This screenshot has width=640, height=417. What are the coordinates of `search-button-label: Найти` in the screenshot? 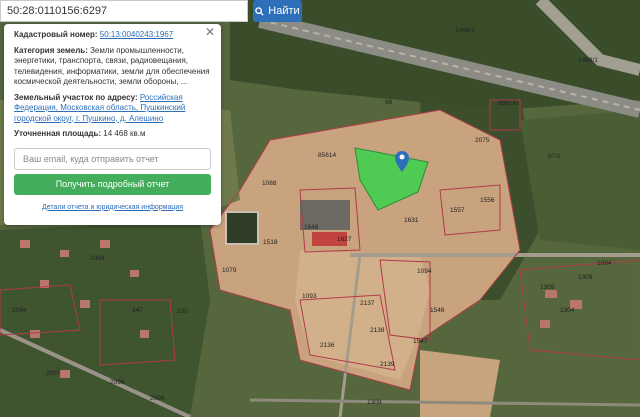 It's located at (284, 11).